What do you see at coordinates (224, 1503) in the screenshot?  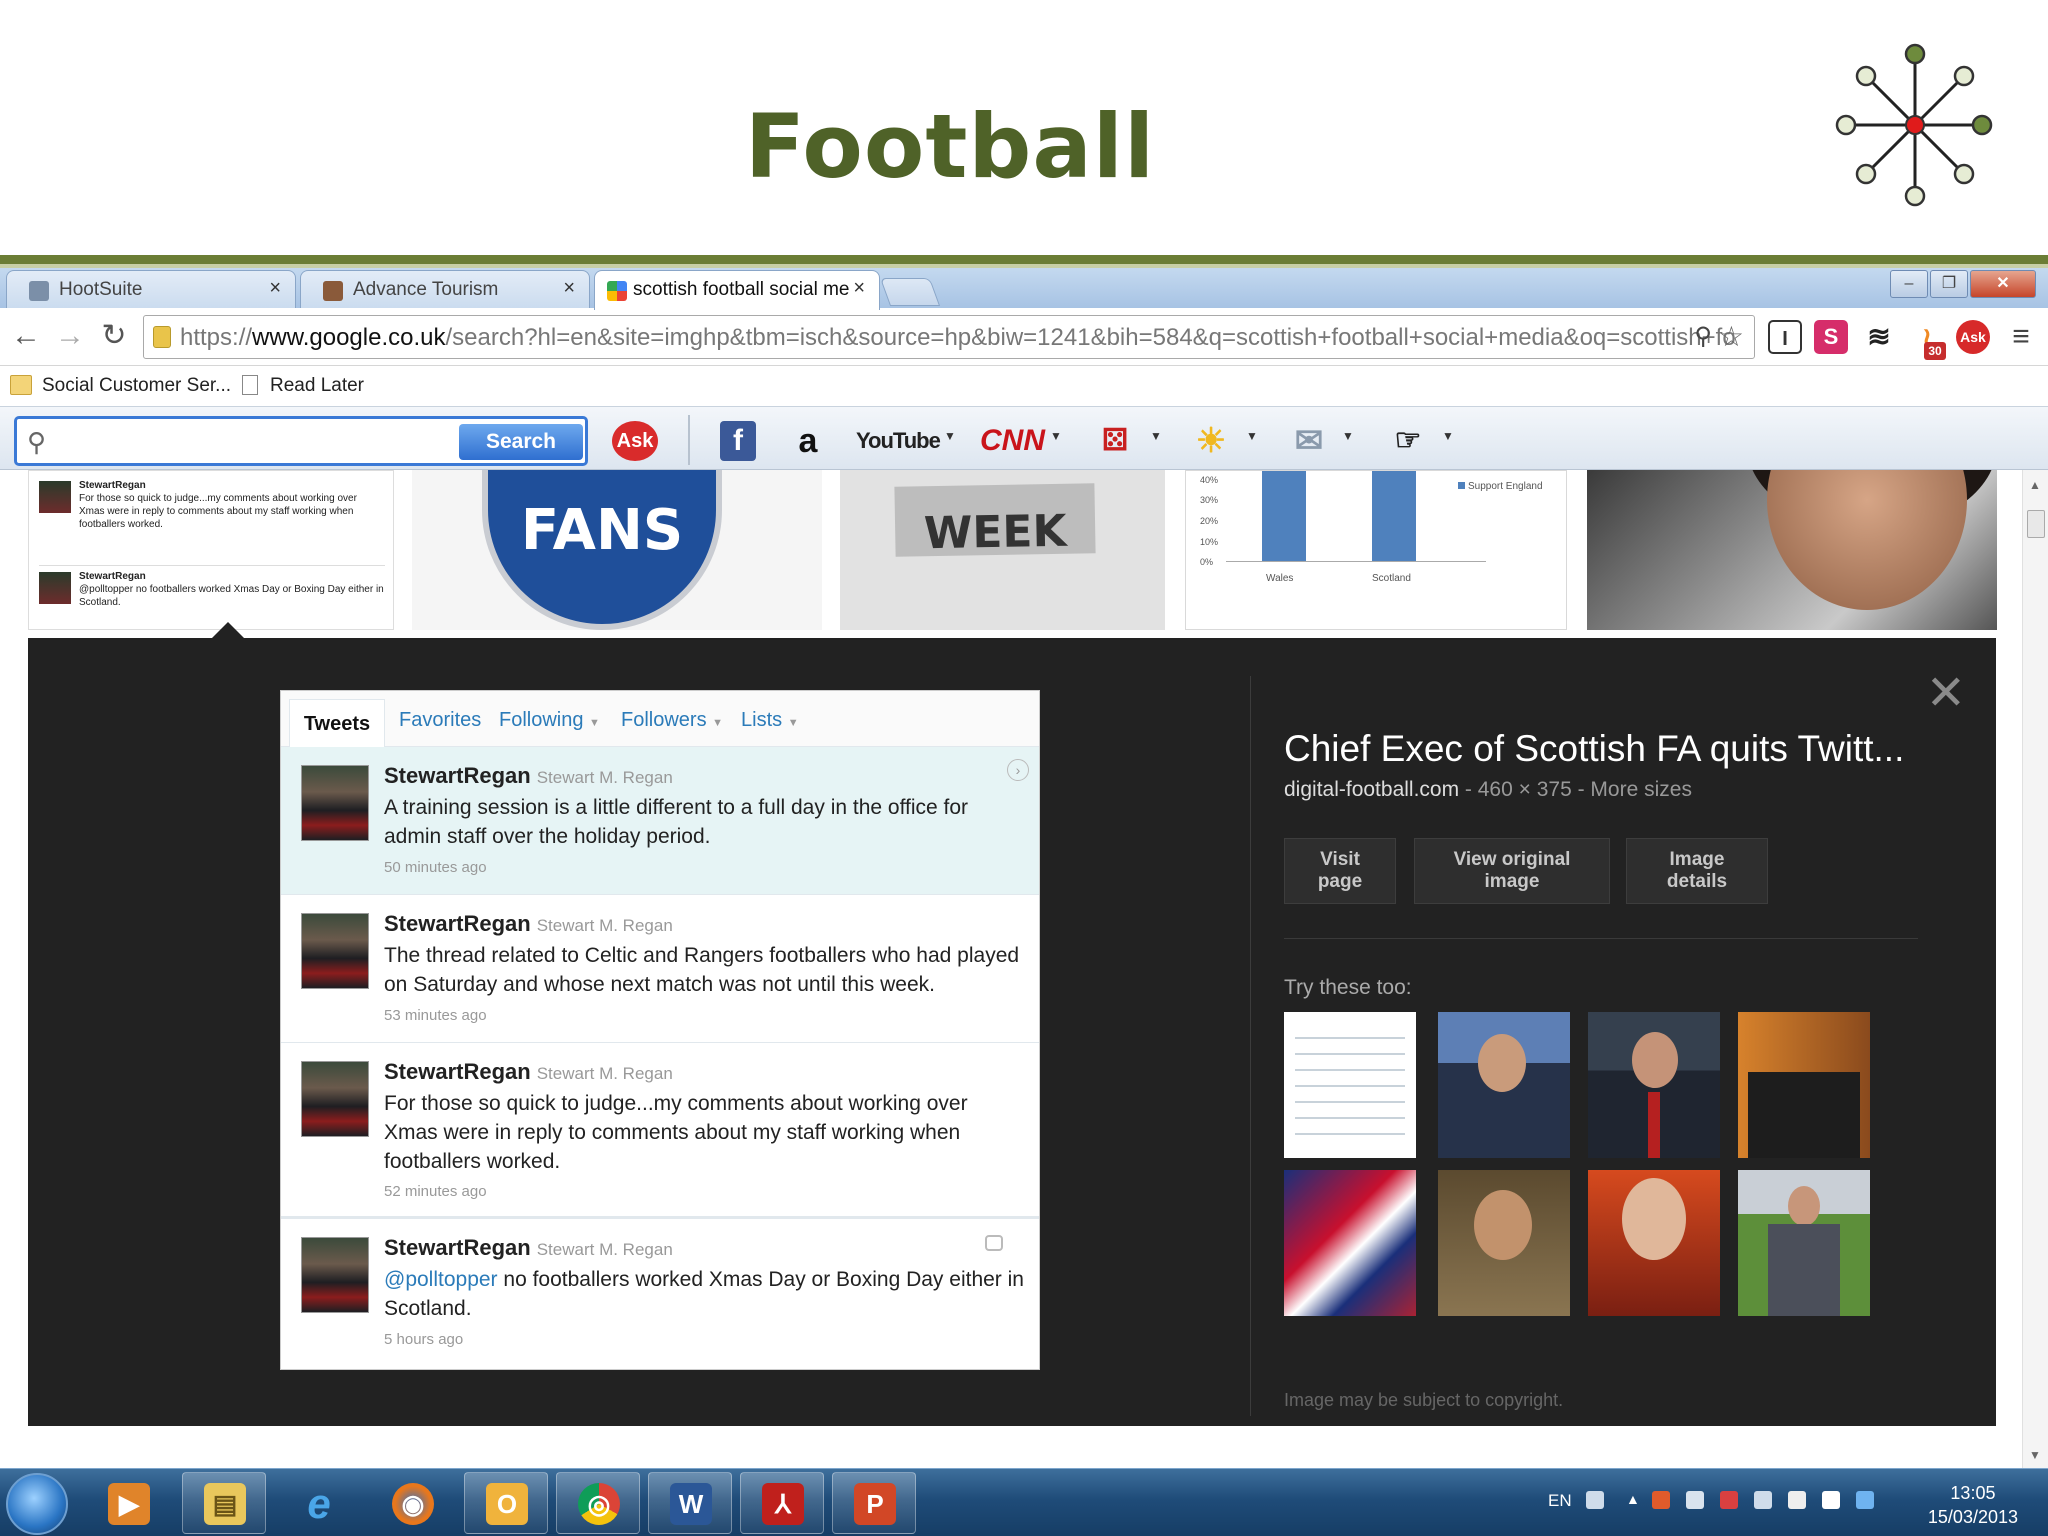 I see `taskbar-explorer: ▤` at bounding box center [224, 1503].